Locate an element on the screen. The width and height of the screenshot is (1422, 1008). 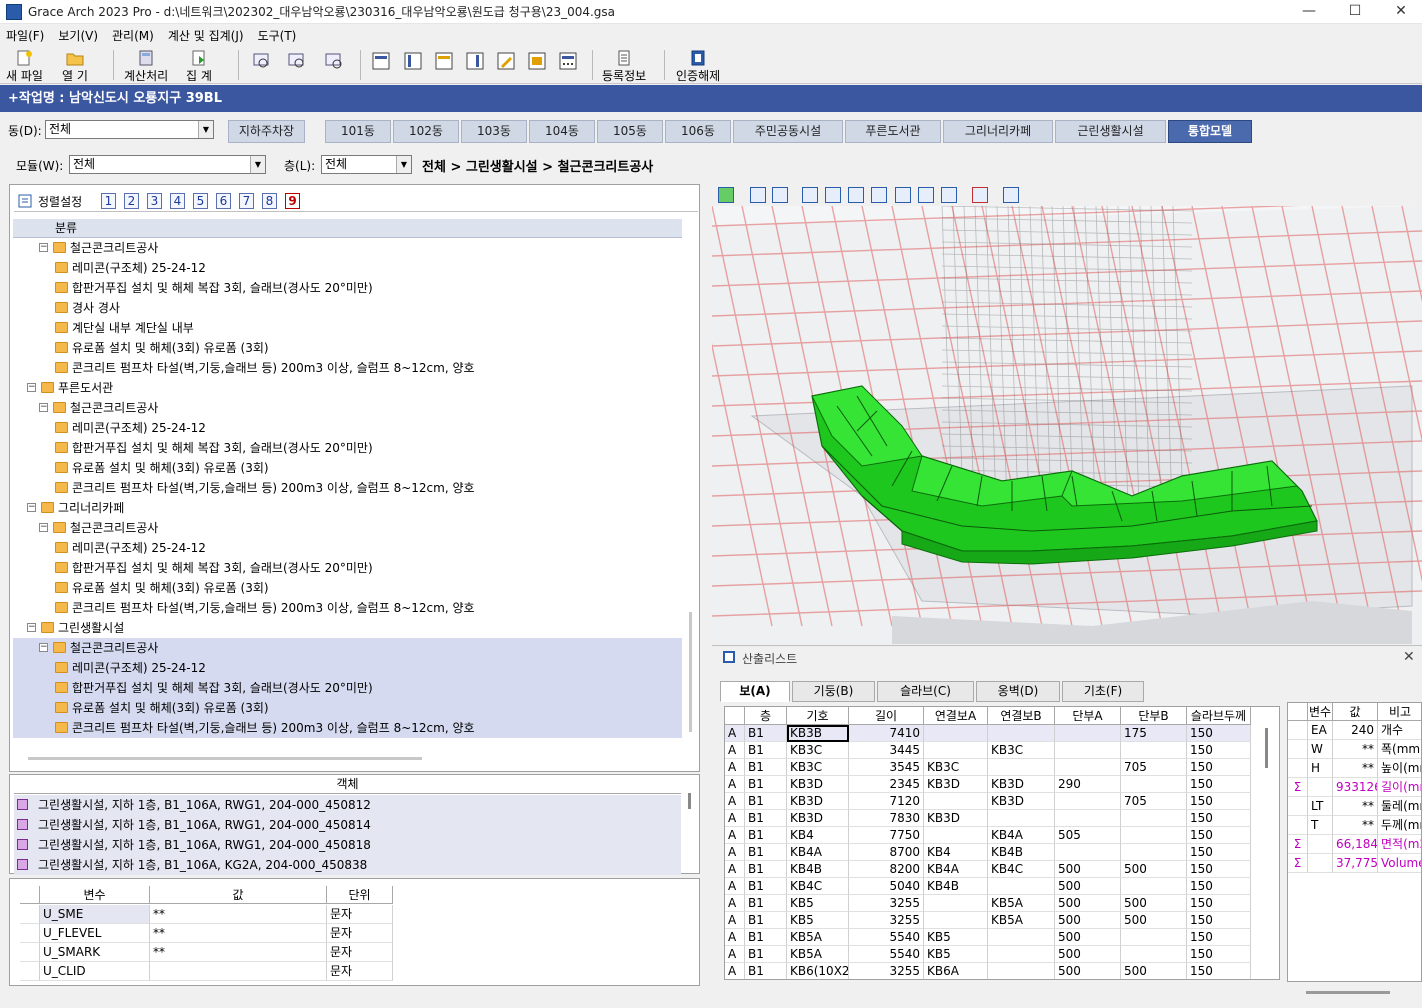
dong-select: 전체 ▼ is located at coordinates (129, 129).